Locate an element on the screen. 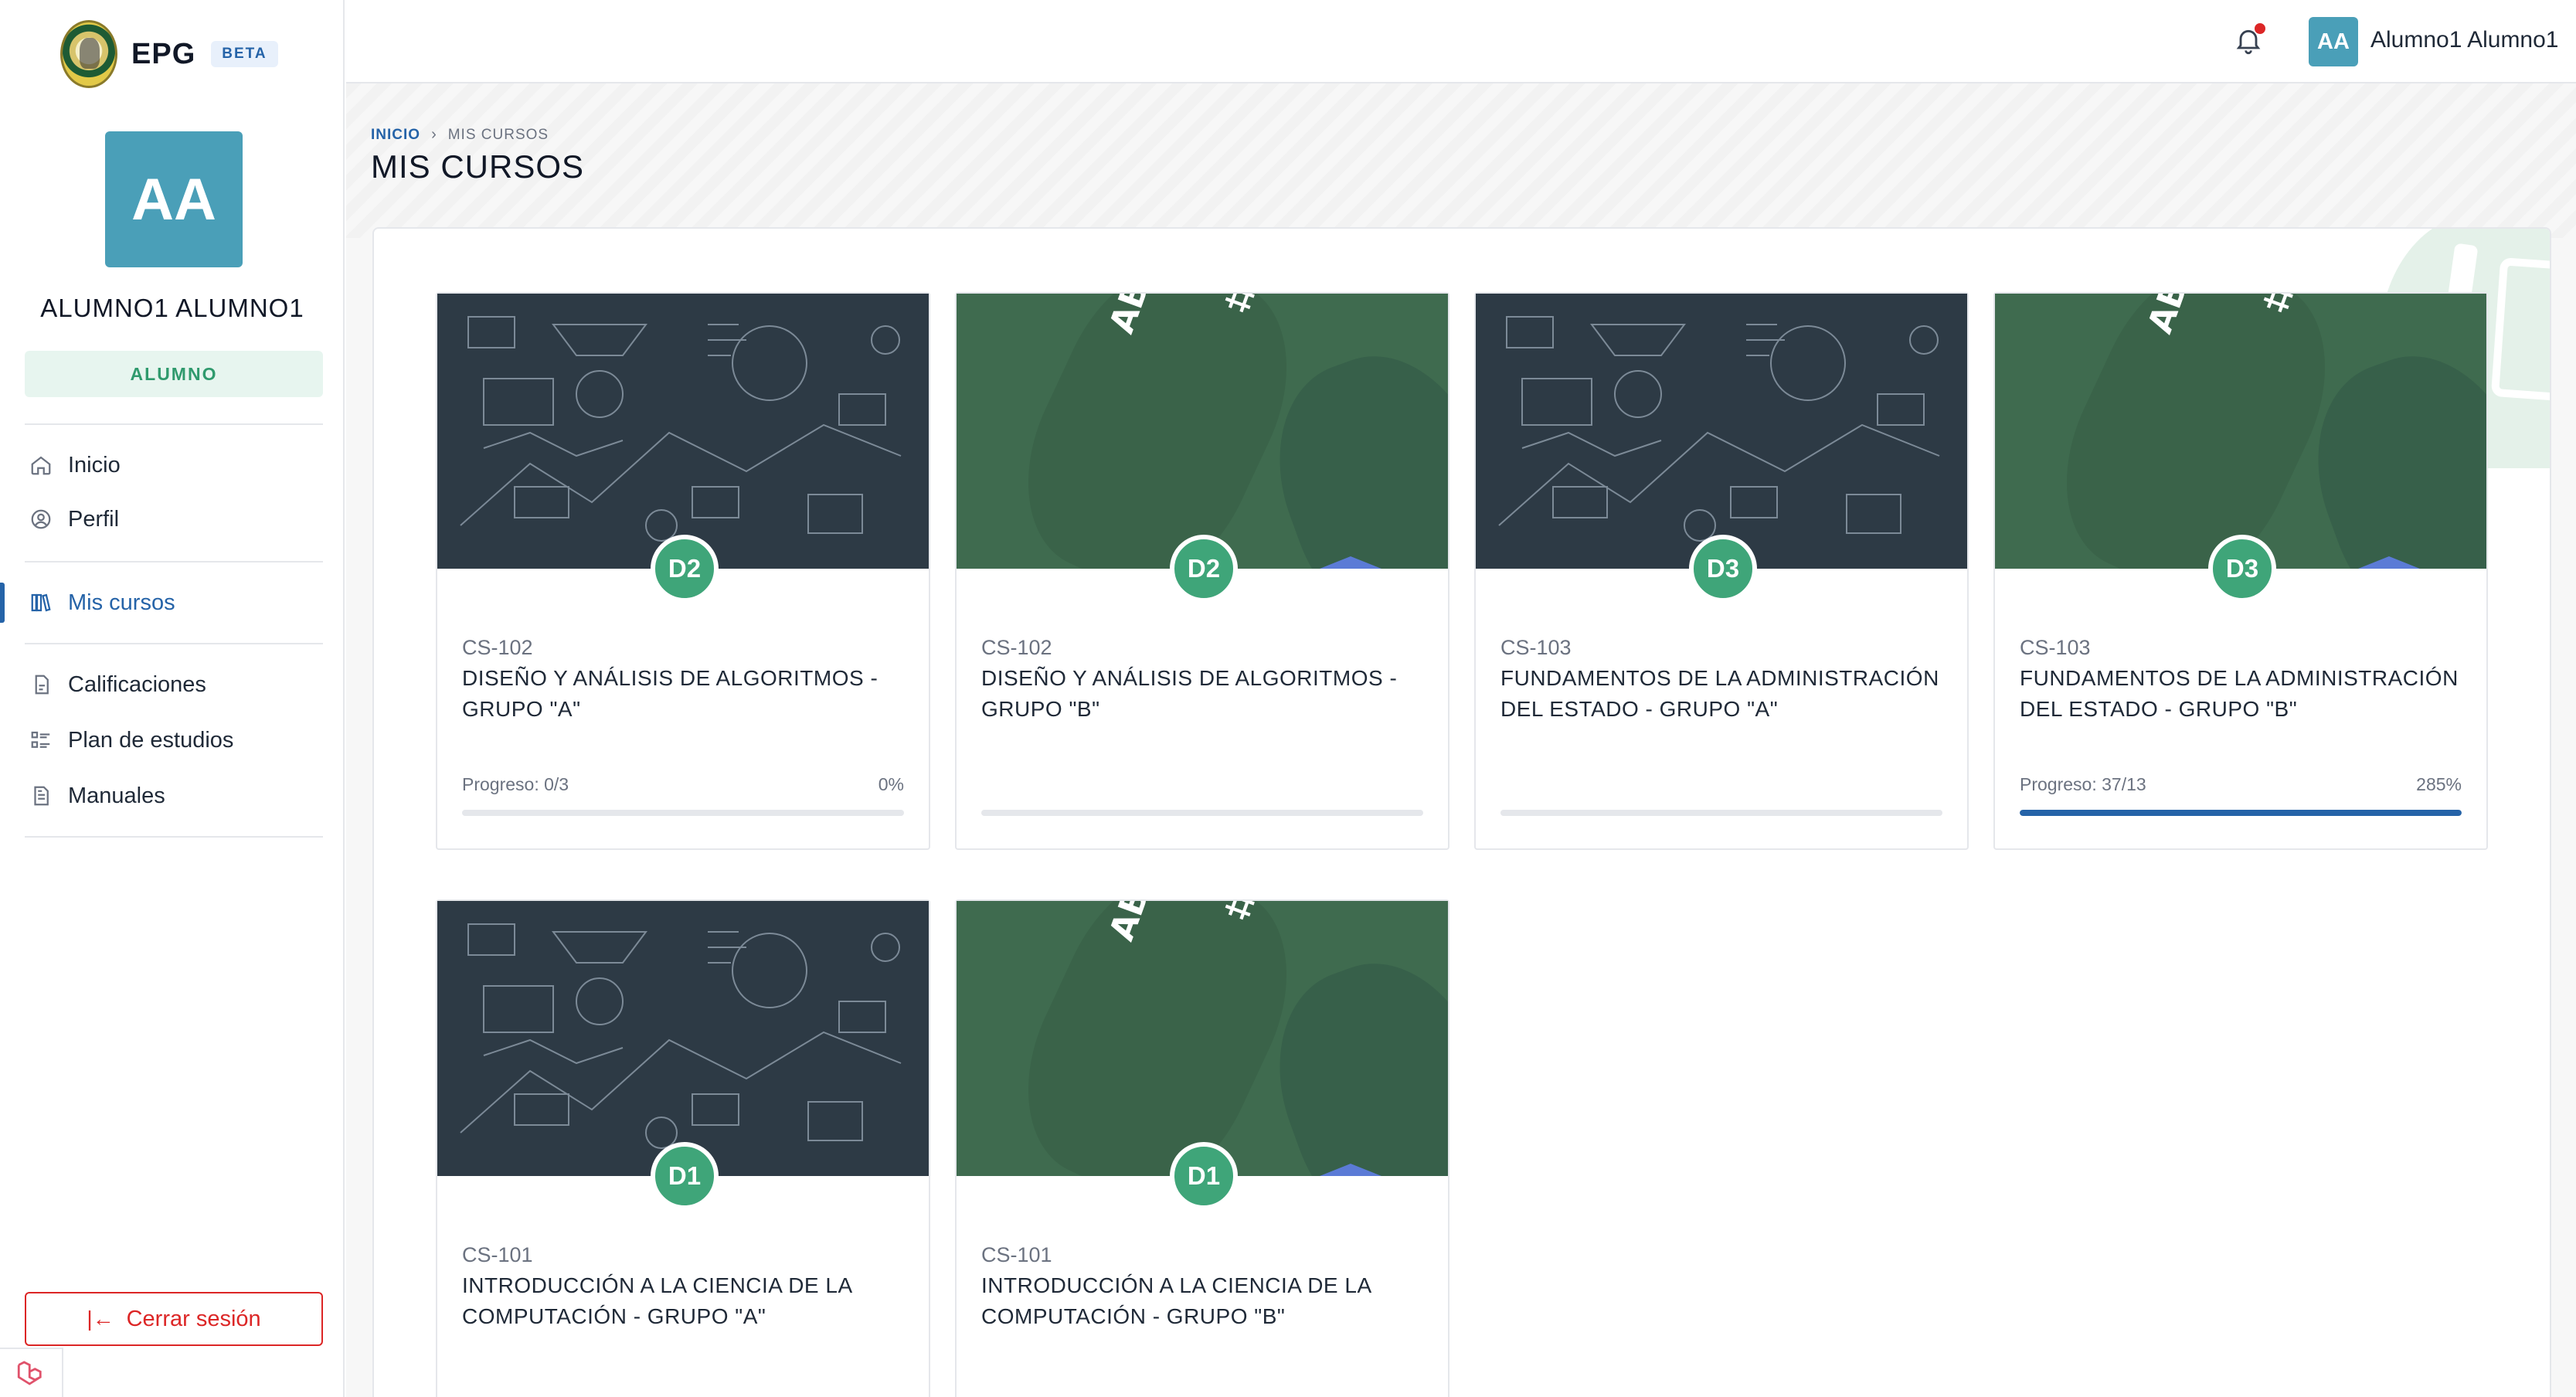 This screenshot has width=2576, height=1397. user-avatar: AA is located at coordinates (2333, 41).